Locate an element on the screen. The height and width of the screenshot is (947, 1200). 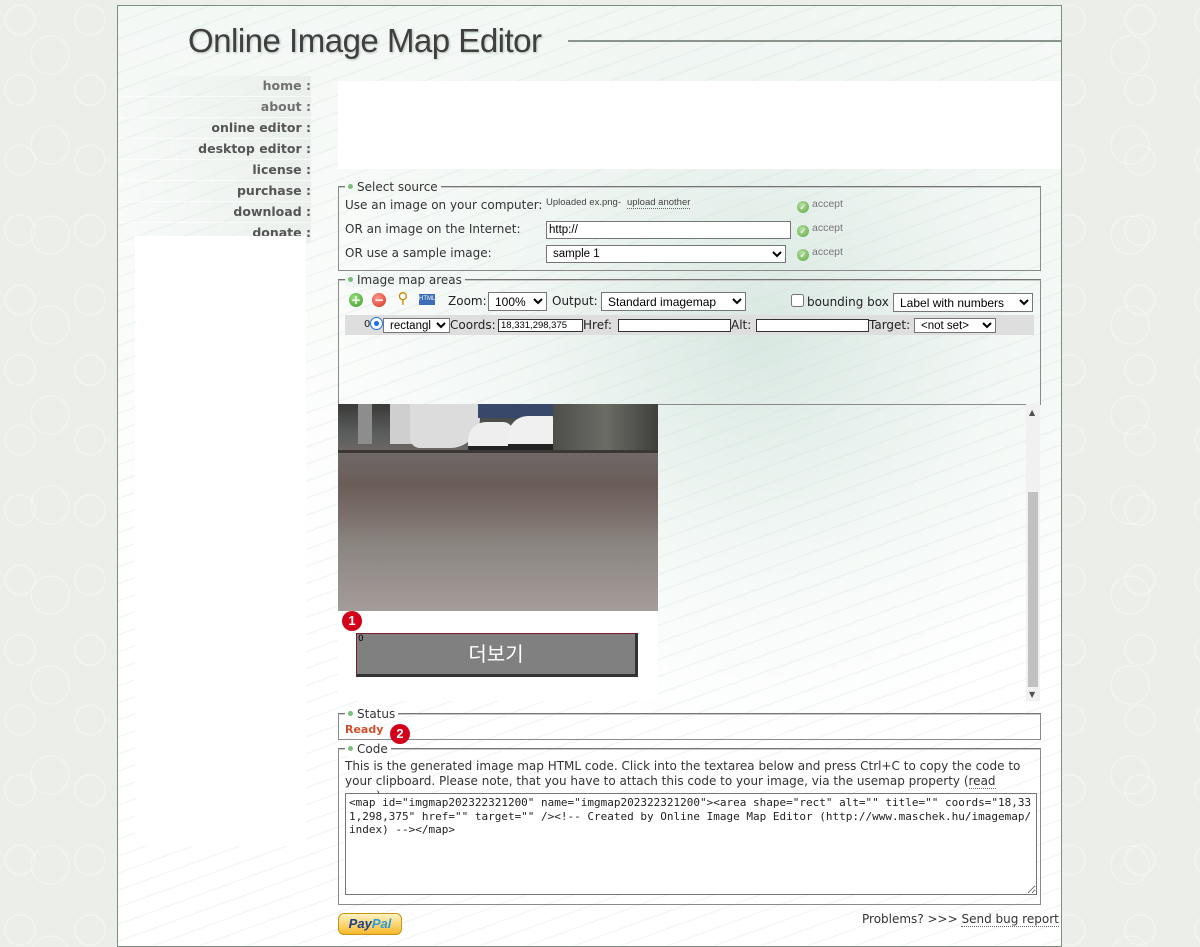
top-ad-slot is located at coordinates (699, 125).